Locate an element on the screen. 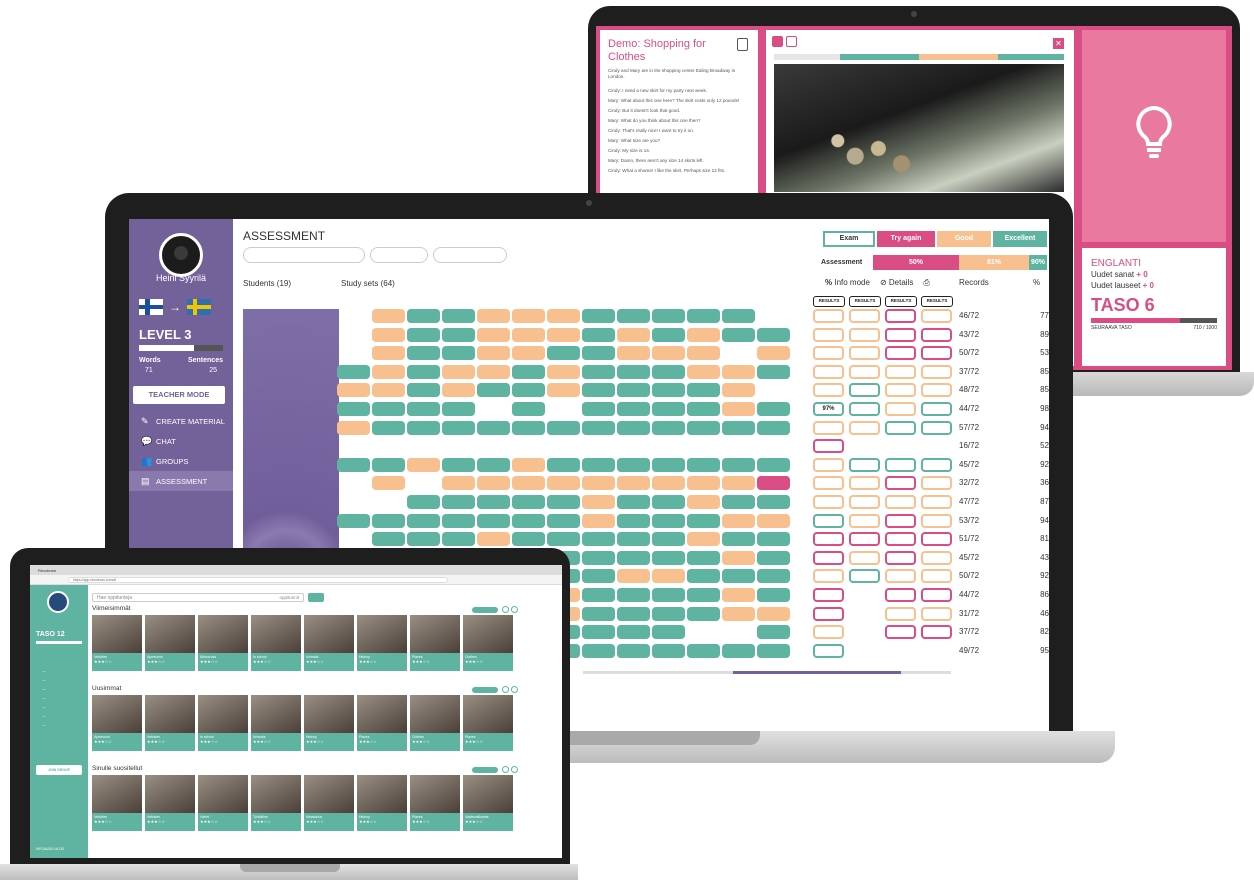 This screenshot has height=880, width=1254. horizontal-scrollbar is located at coordinates (767, 672).